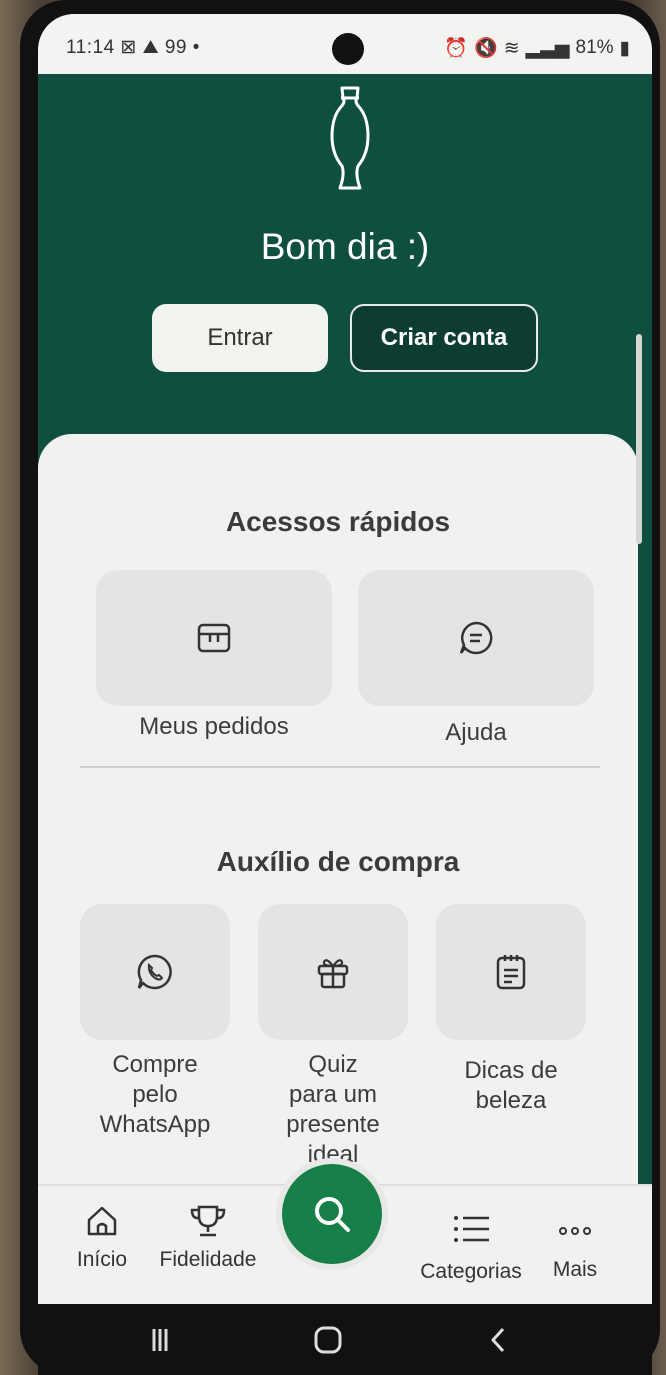 This screenshot has height=1375, width=666. Describe the element at coordinates (345, 246) in the screenshot. I see `greeting-title: Bom dia :)` at that location.